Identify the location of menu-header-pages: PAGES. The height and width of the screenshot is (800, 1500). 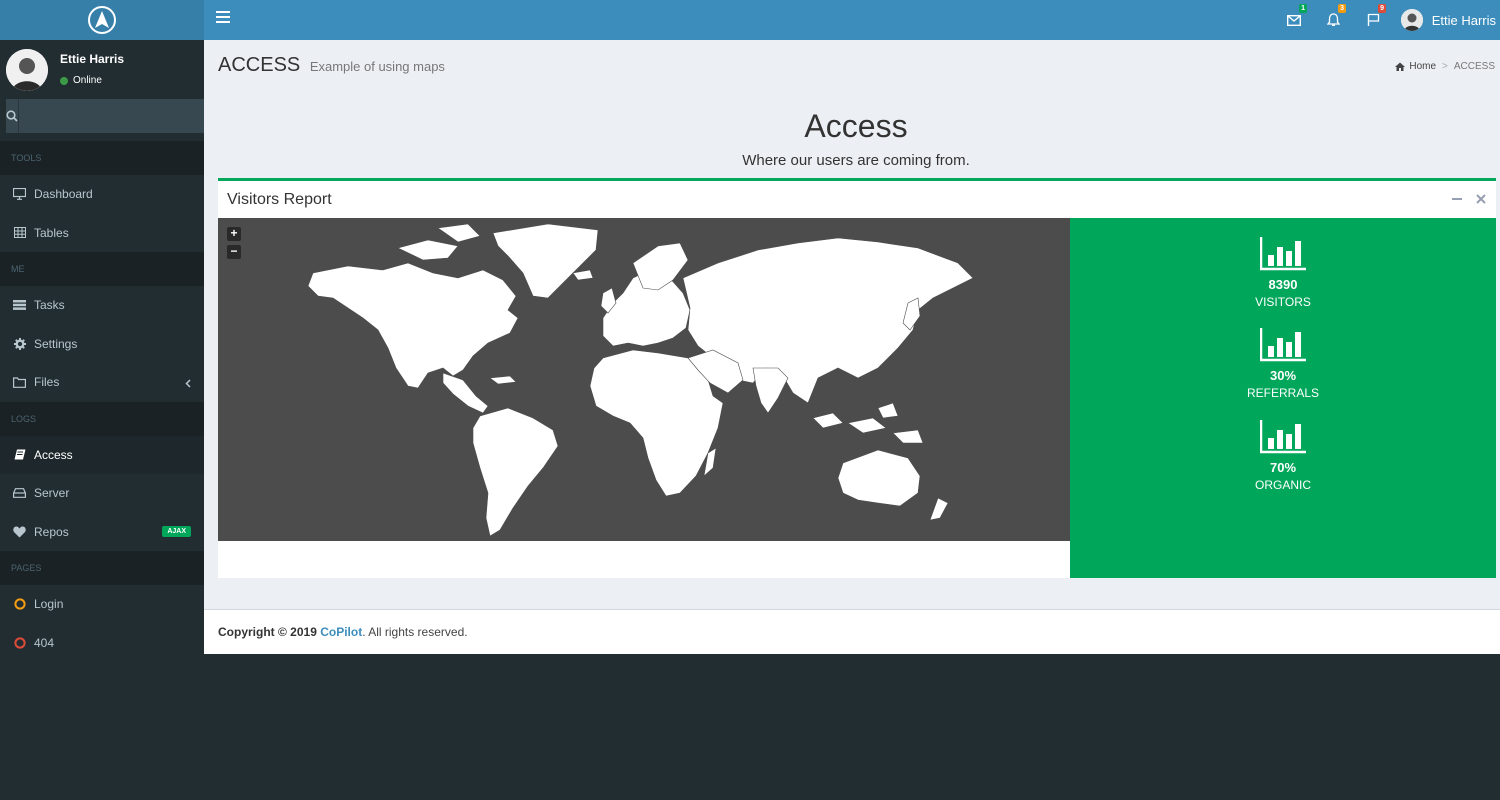
(102, 568).